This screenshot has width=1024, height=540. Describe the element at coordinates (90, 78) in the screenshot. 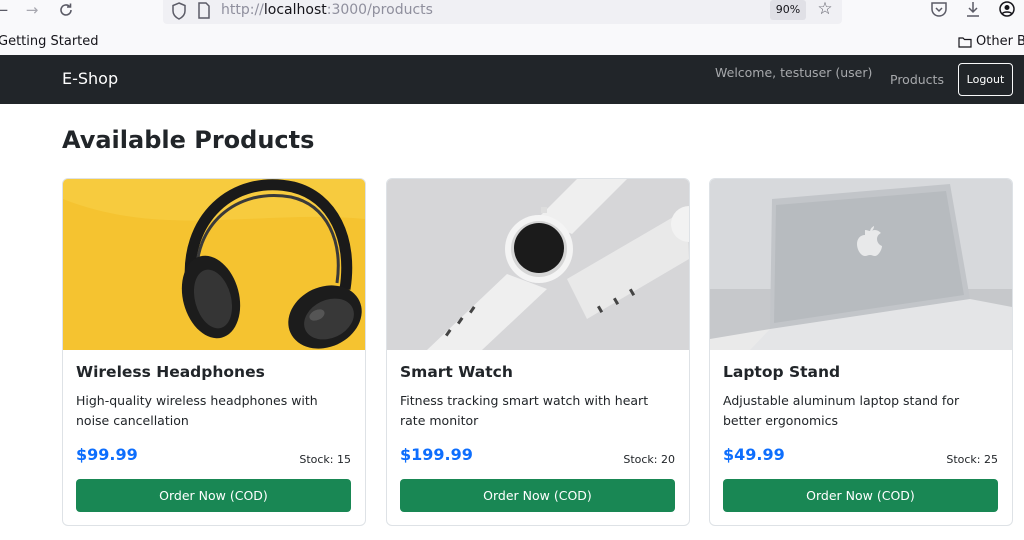

I see `brand-link: E-Shop` at that location.